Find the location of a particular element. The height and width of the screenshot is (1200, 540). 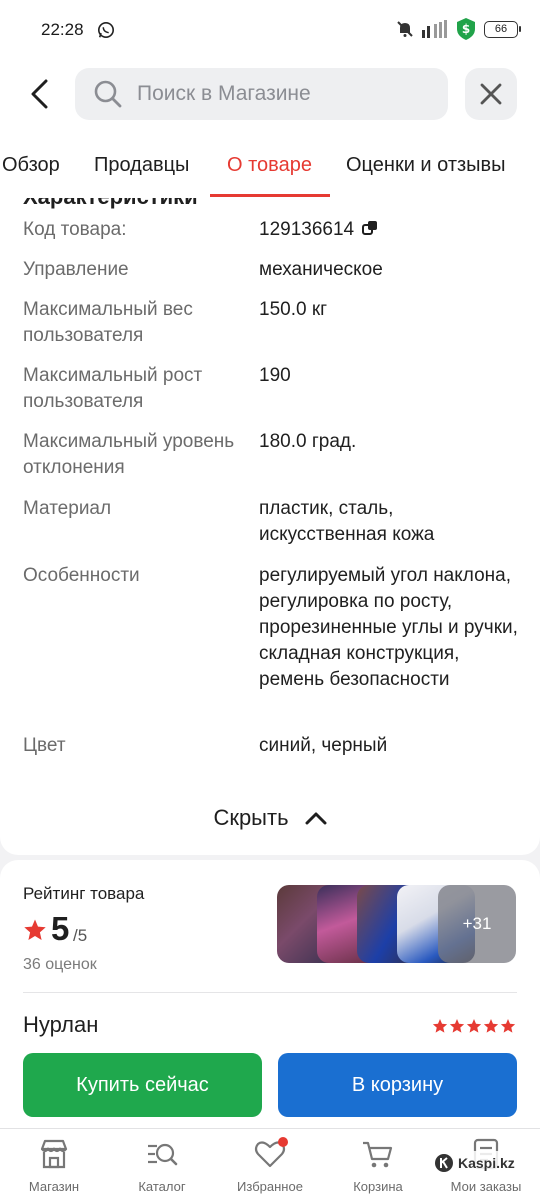

close-search-button is located at coordinates (491, 94).